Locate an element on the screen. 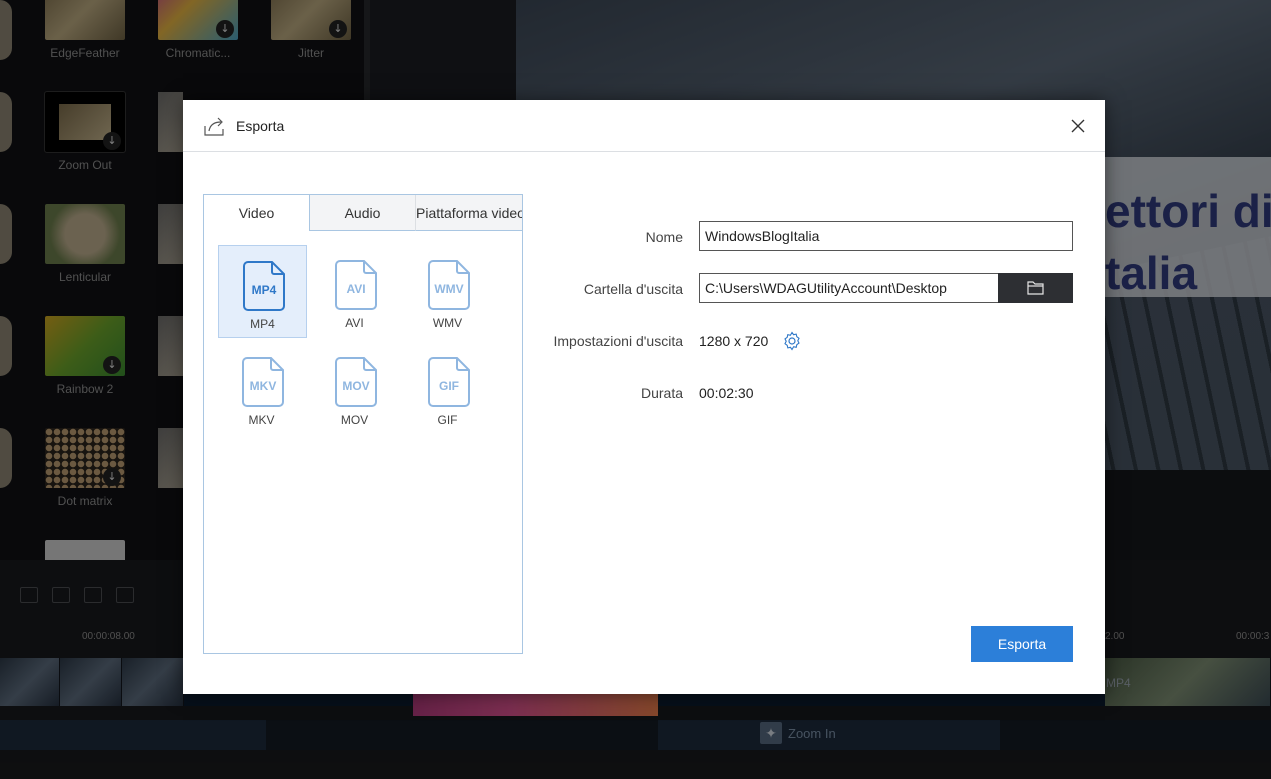  browse-folder-button is located at coordinates (1035, 288).